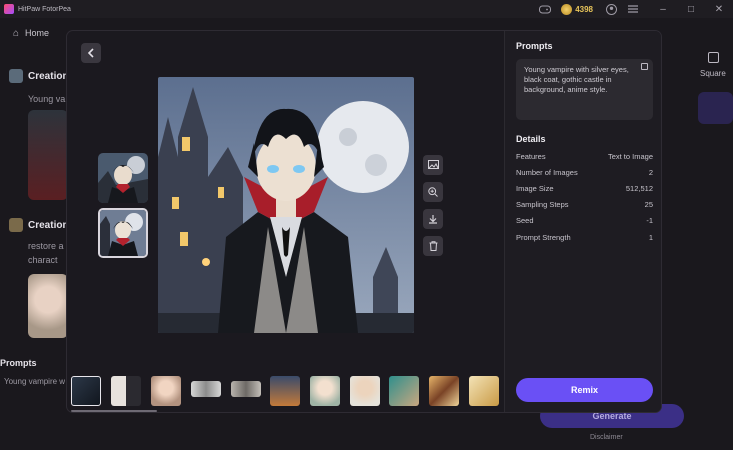 The height and width of the screenshot is (450, 733). What do you see at coordinates (525, 220) in the screenshot?
I see `detail-key: Seed` at bounding box center [525, 220].